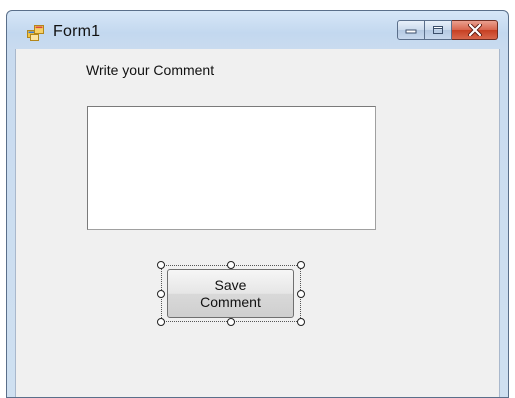 The image size is (515, 398). I want to click on resize-handle-bottom-left, so click(161, 322).